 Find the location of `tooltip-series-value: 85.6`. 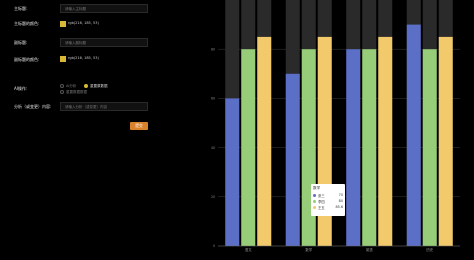

tooltip-series-value: 85.6 is located at coordinates (339, 207).